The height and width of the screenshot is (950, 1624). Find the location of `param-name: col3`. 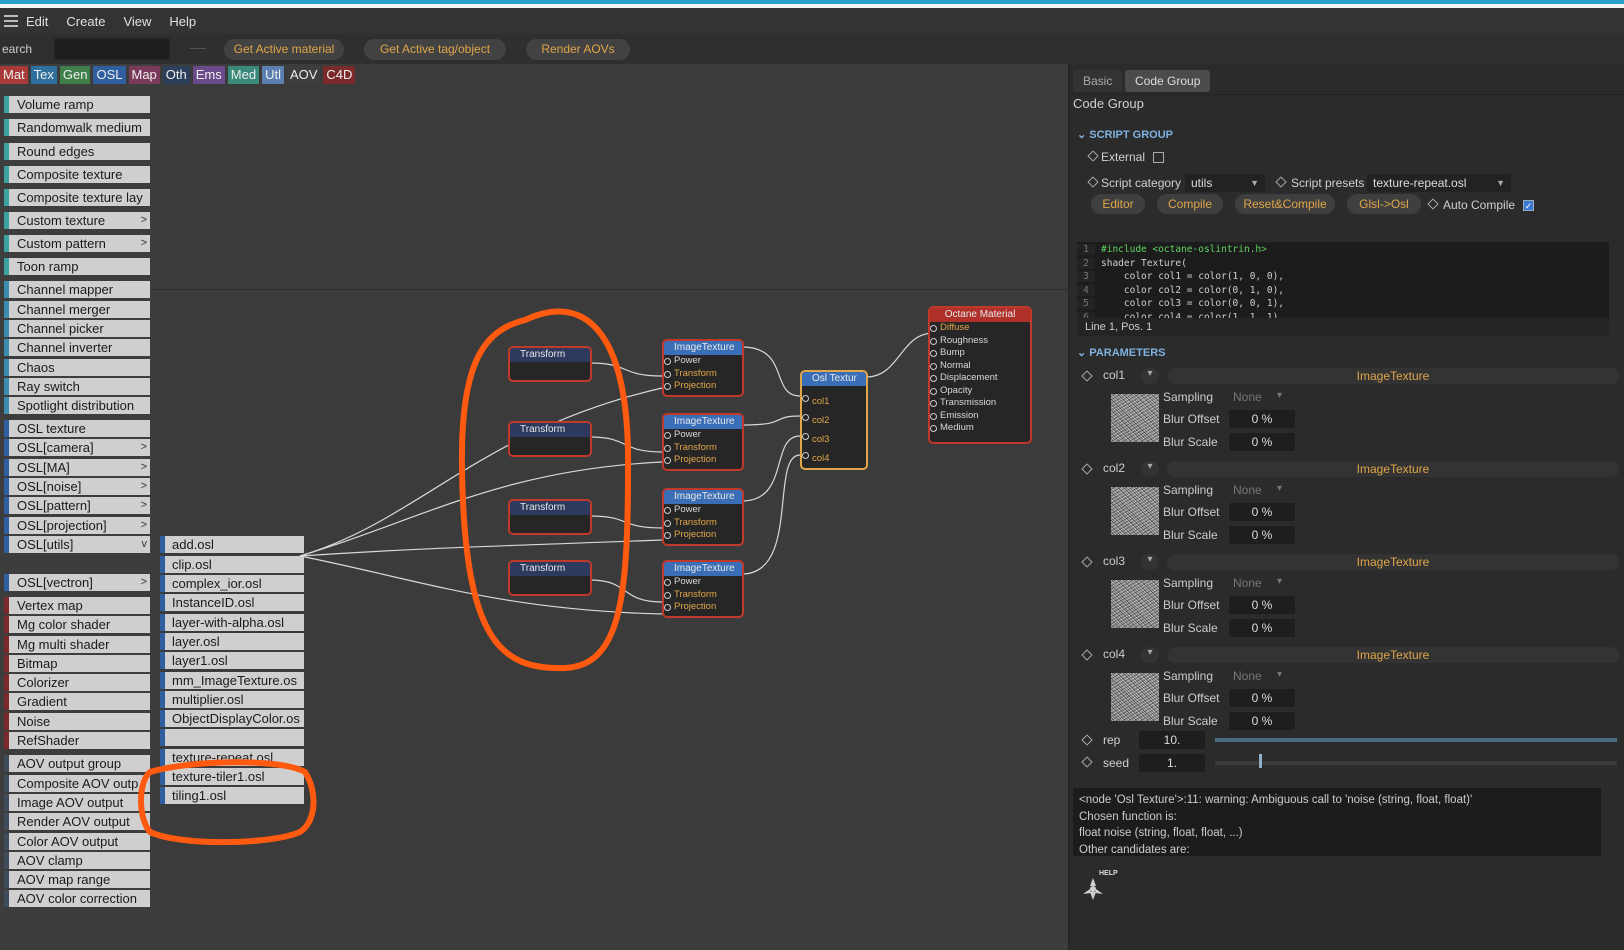

param-name: col3 is located at coordinates (1114, 561).